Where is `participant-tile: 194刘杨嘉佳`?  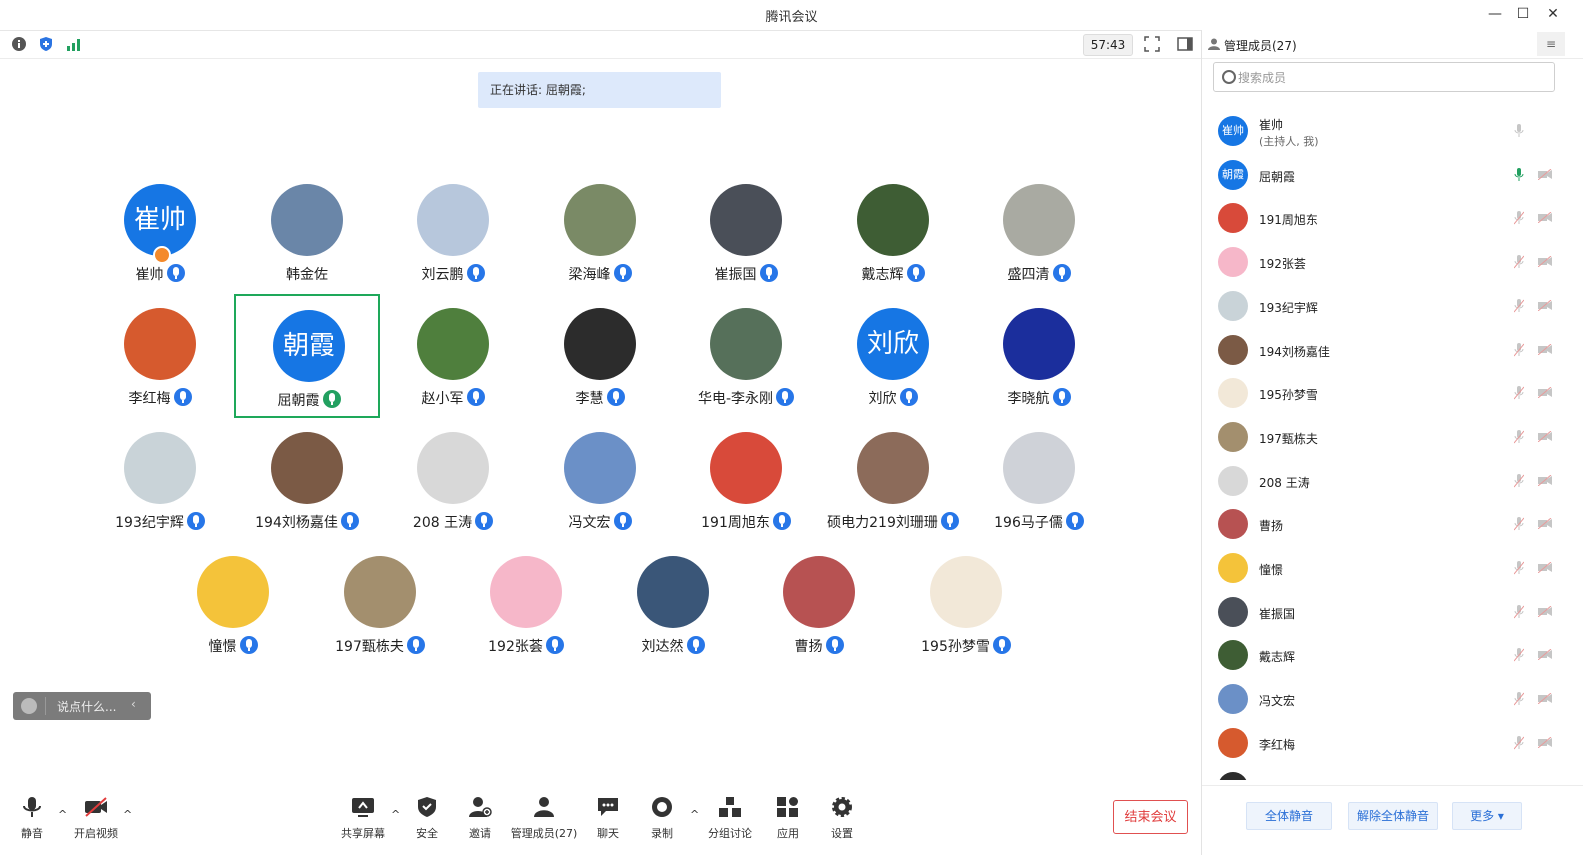
participant-tile: 194刘杨嘉佳 is located at coordinates (307, 480).